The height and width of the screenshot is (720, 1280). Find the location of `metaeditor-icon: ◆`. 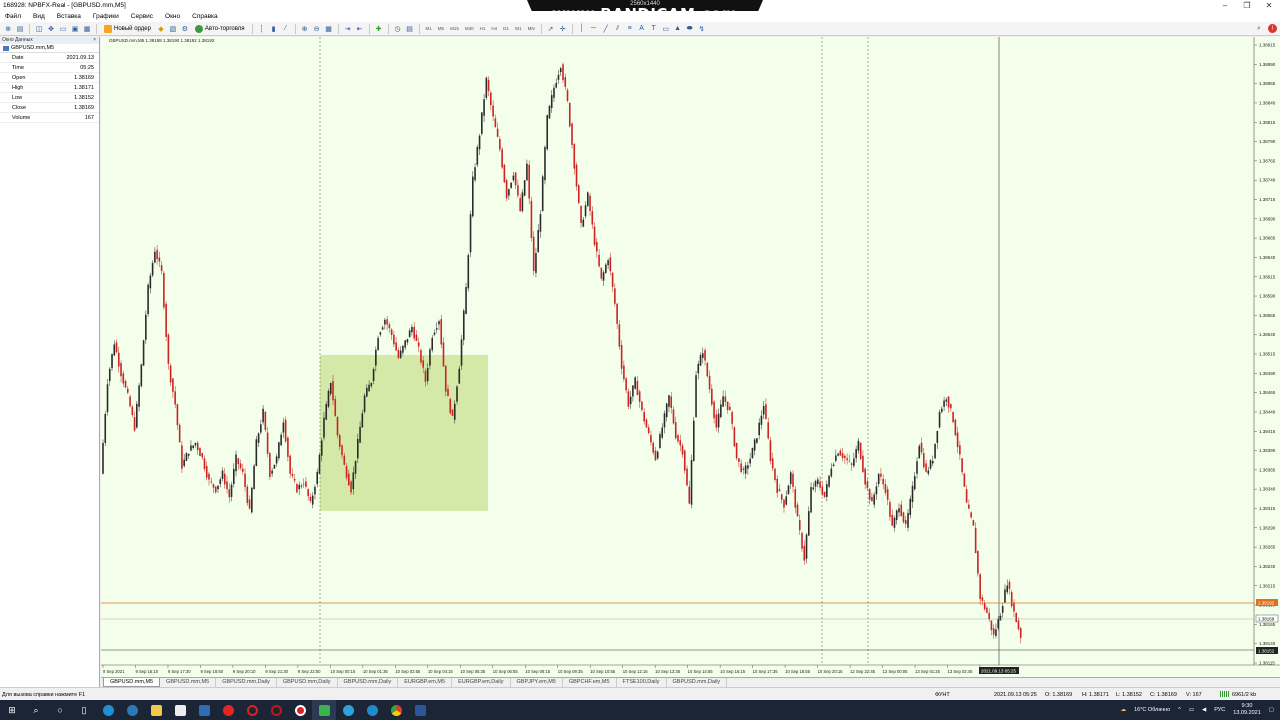

metaeditor-icon: ◆ is located at coordinates (161, 29).